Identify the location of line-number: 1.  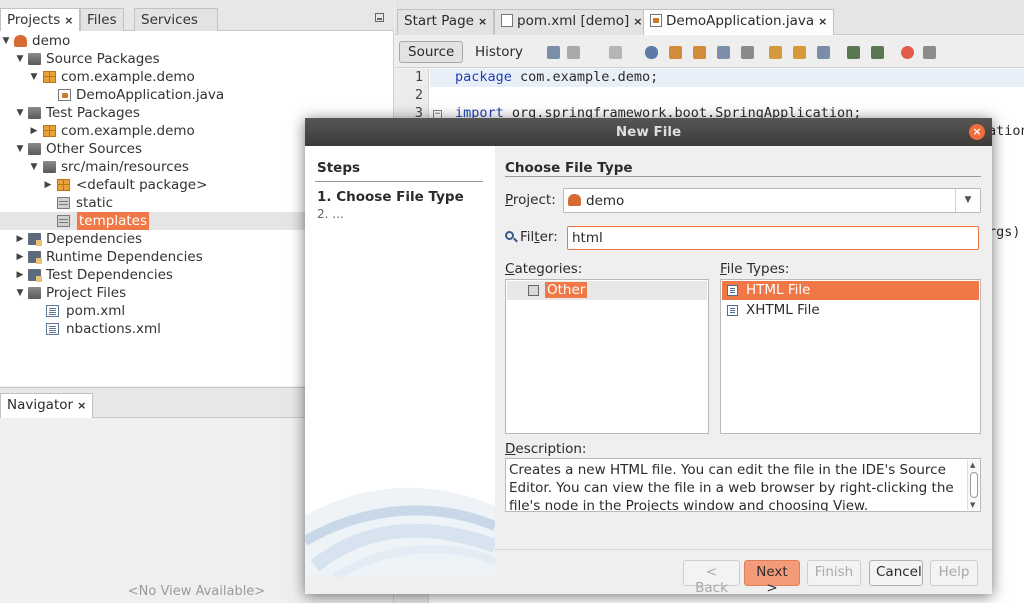
(418, 77).